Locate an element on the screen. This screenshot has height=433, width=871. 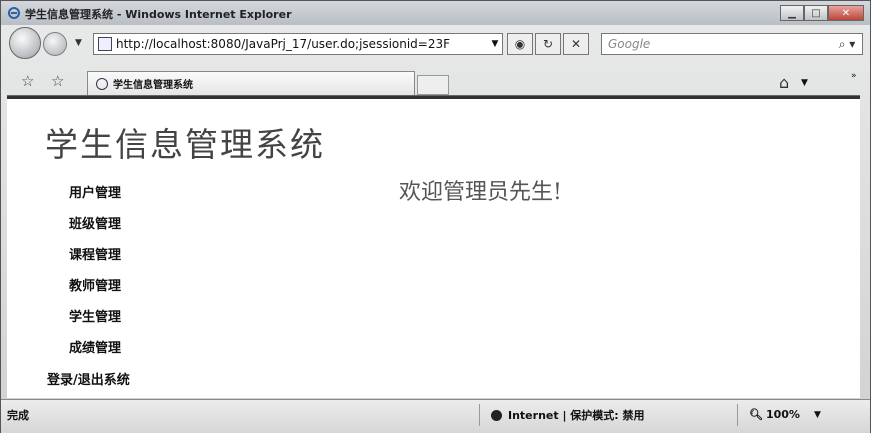
maximize-icon: □ is located at coordinates (816, 13).